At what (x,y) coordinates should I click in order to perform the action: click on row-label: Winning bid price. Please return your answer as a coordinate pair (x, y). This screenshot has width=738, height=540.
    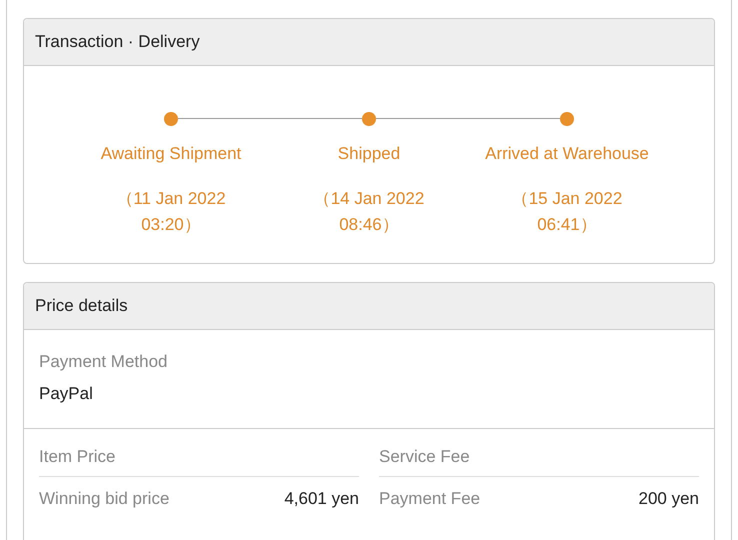
    Looking at the image, I should click on (104, 499).